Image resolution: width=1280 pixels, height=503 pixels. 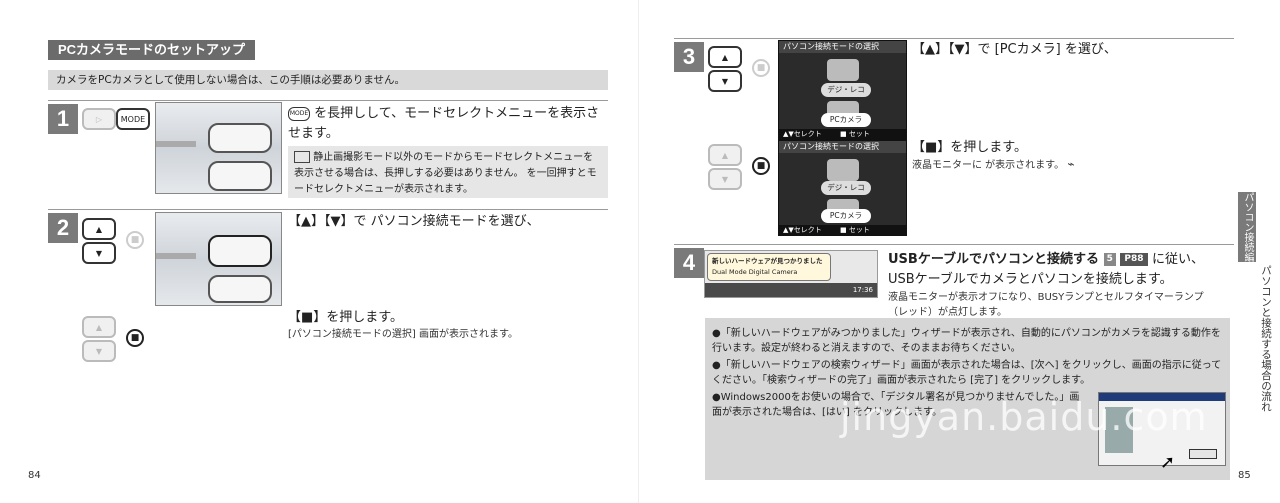 I want to click on ref-chapter-badge: 5, so click(x=1109, y=259).